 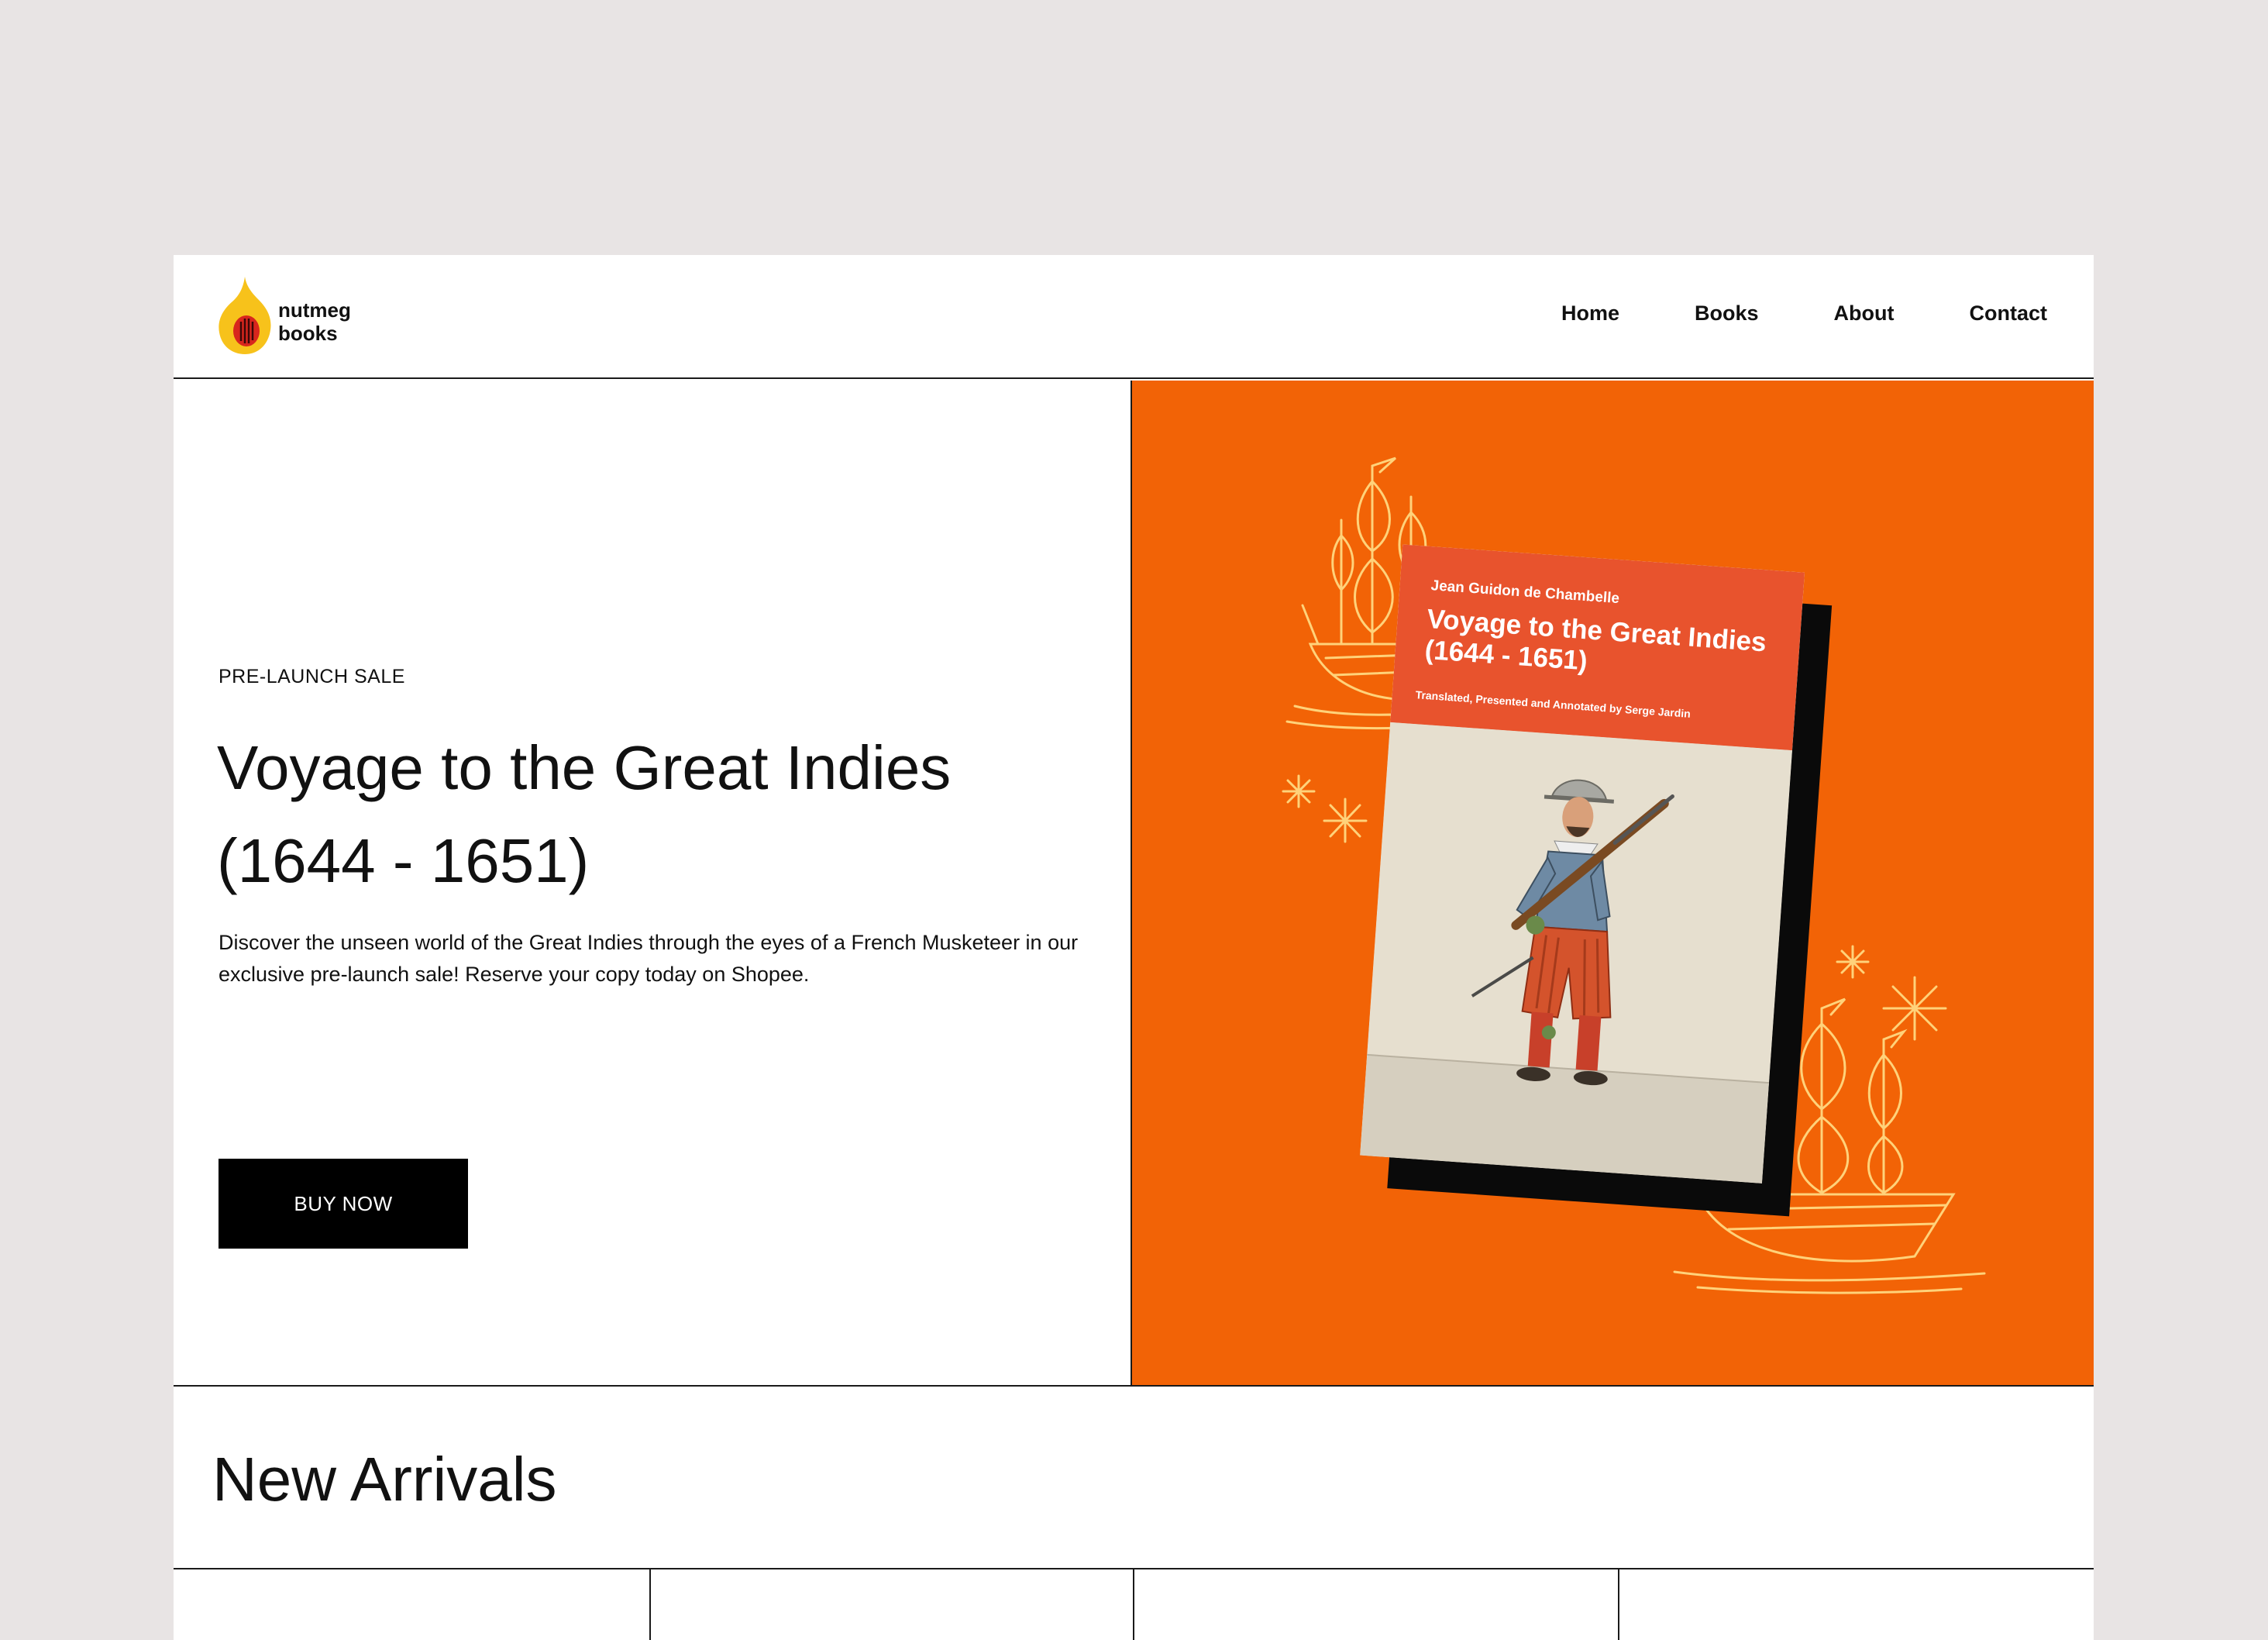 What do you see at coordinates (245, 315) in the screenshot?
I see `nutmeg-logo-icon` at bounding box center [245, 315].